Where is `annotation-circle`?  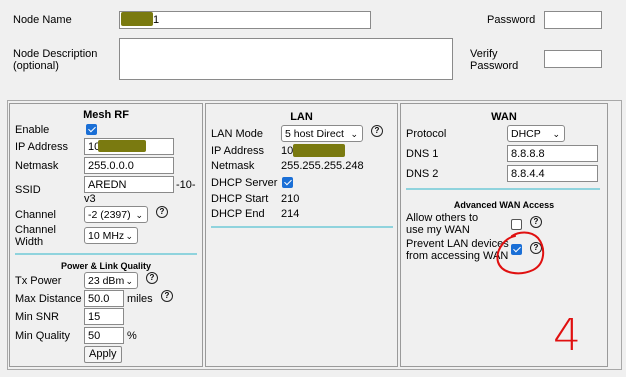 annotation-circle is located at coordinates (520, 253).